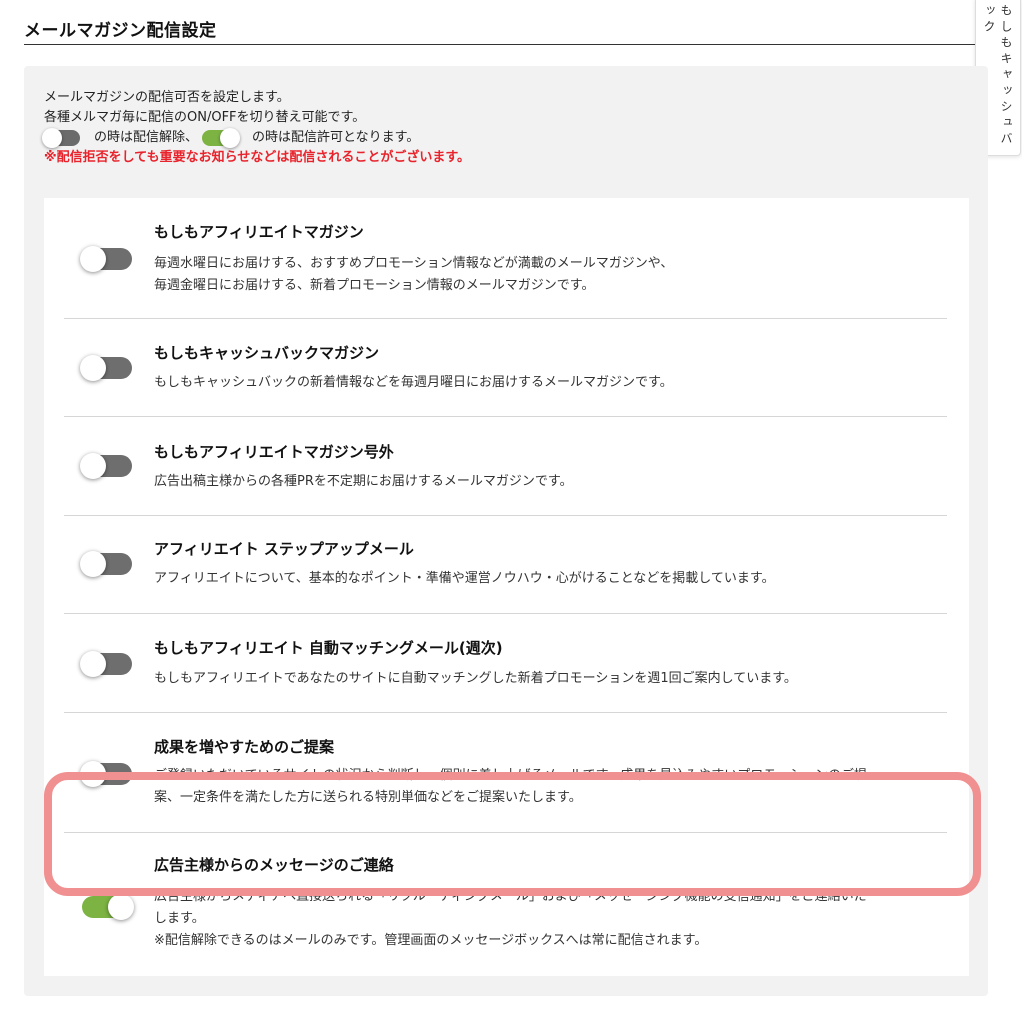  I want to click on warning-text: ※配信拒否をしても重要なお知らせなどは配信されることがございます。, so click(257, 157).